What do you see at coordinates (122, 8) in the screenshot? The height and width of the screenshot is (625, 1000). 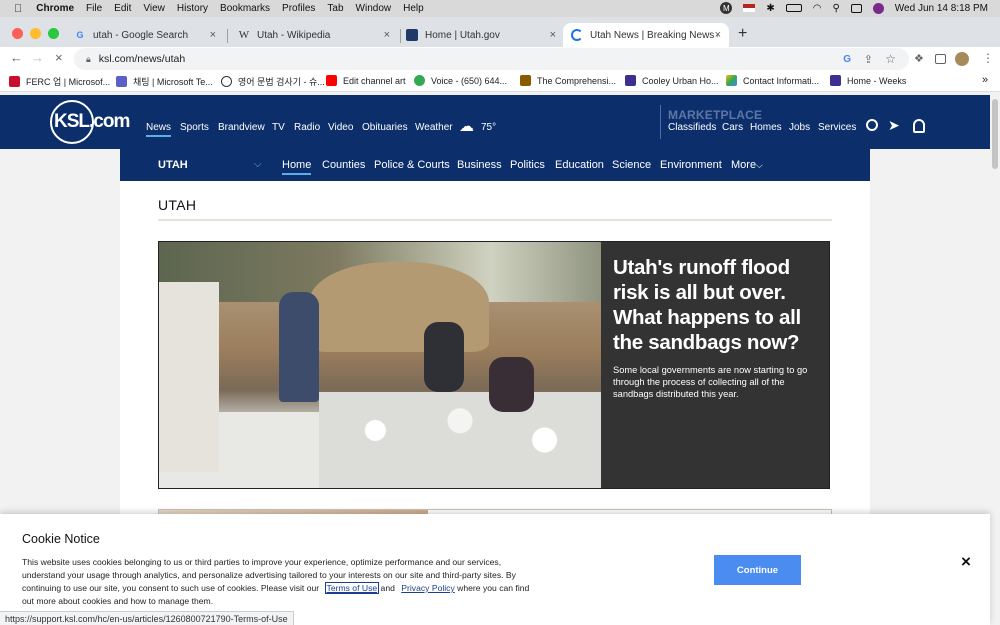 I see `menu-edit: Edit` at bounding box center [122, 8].